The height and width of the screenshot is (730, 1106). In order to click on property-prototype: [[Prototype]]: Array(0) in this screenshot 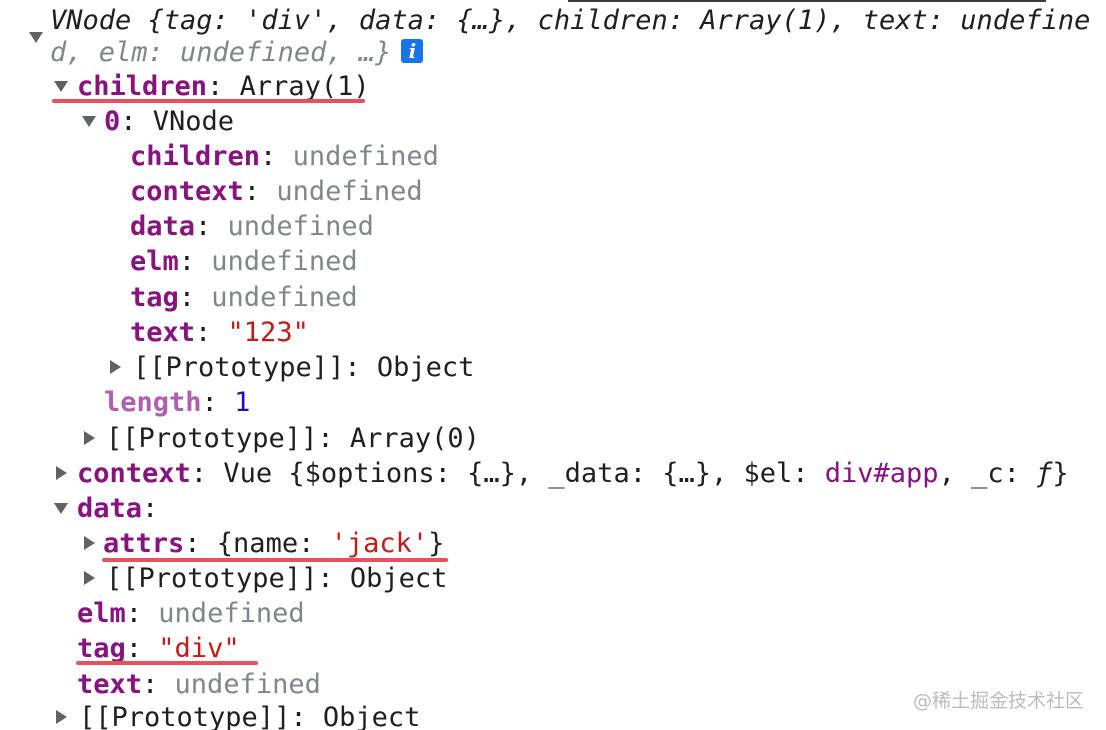, I will do `click(293, 439)`.